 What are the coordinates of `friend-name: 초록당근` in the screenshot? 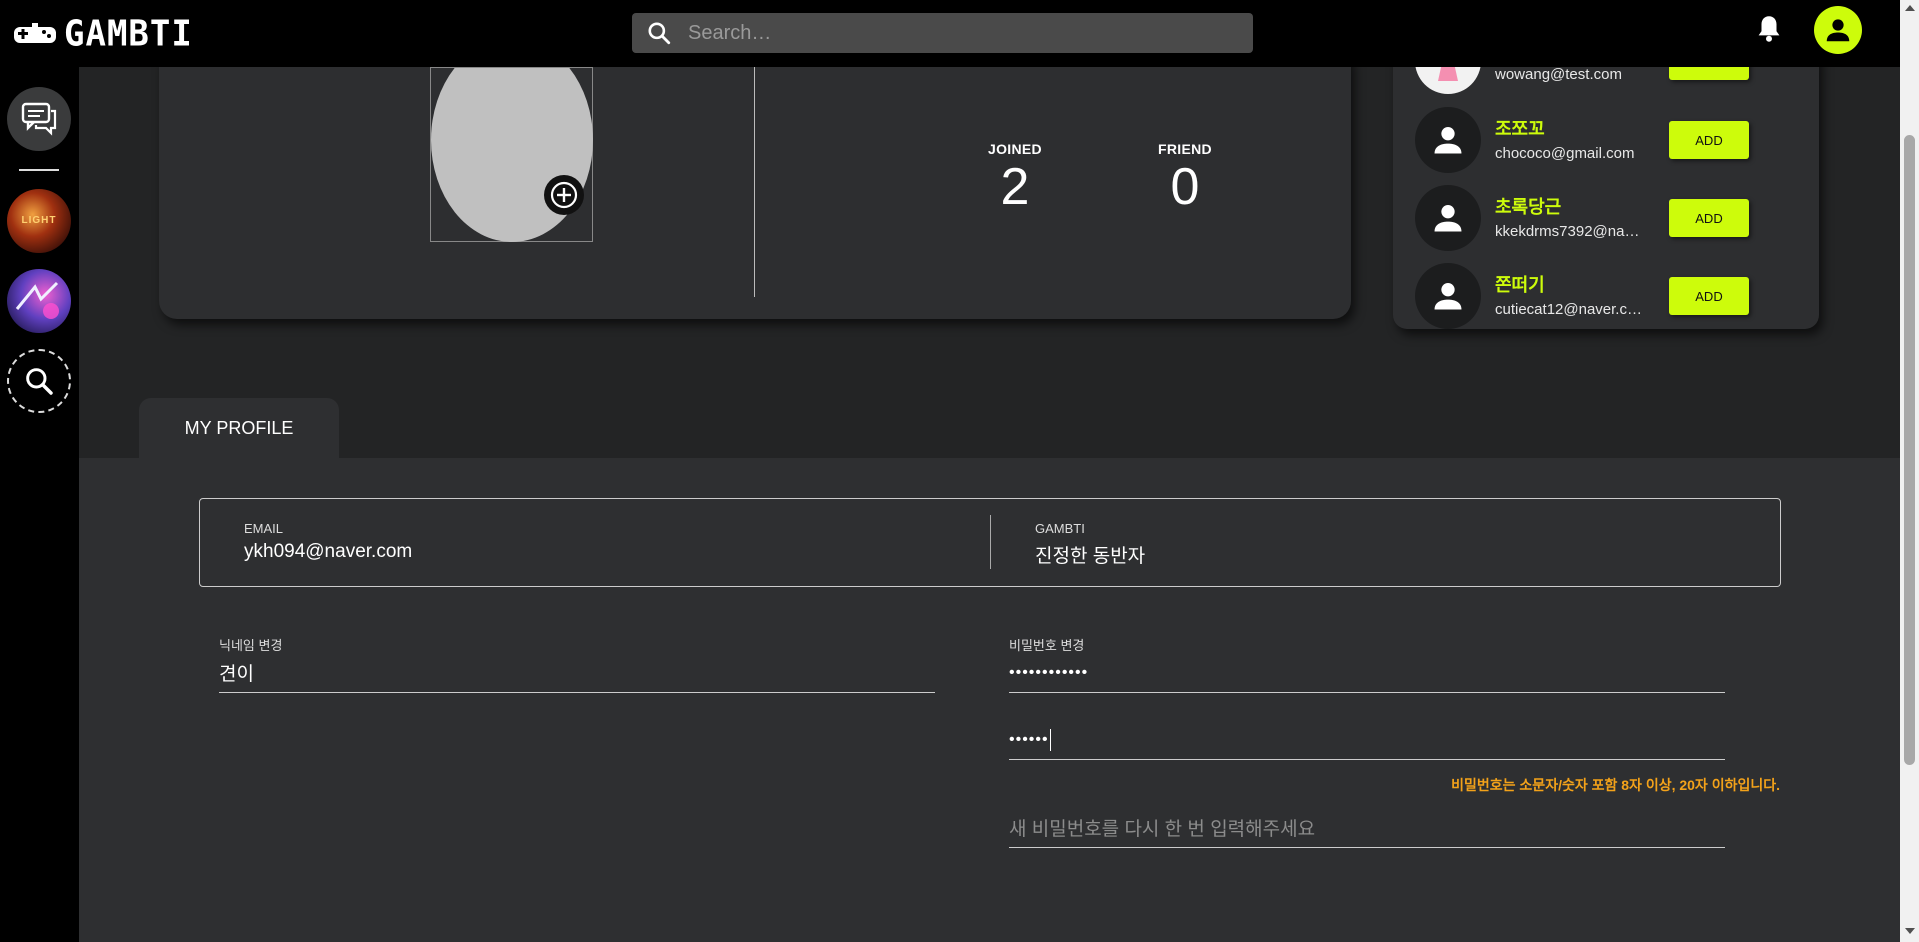 It's located at (1528, 207).